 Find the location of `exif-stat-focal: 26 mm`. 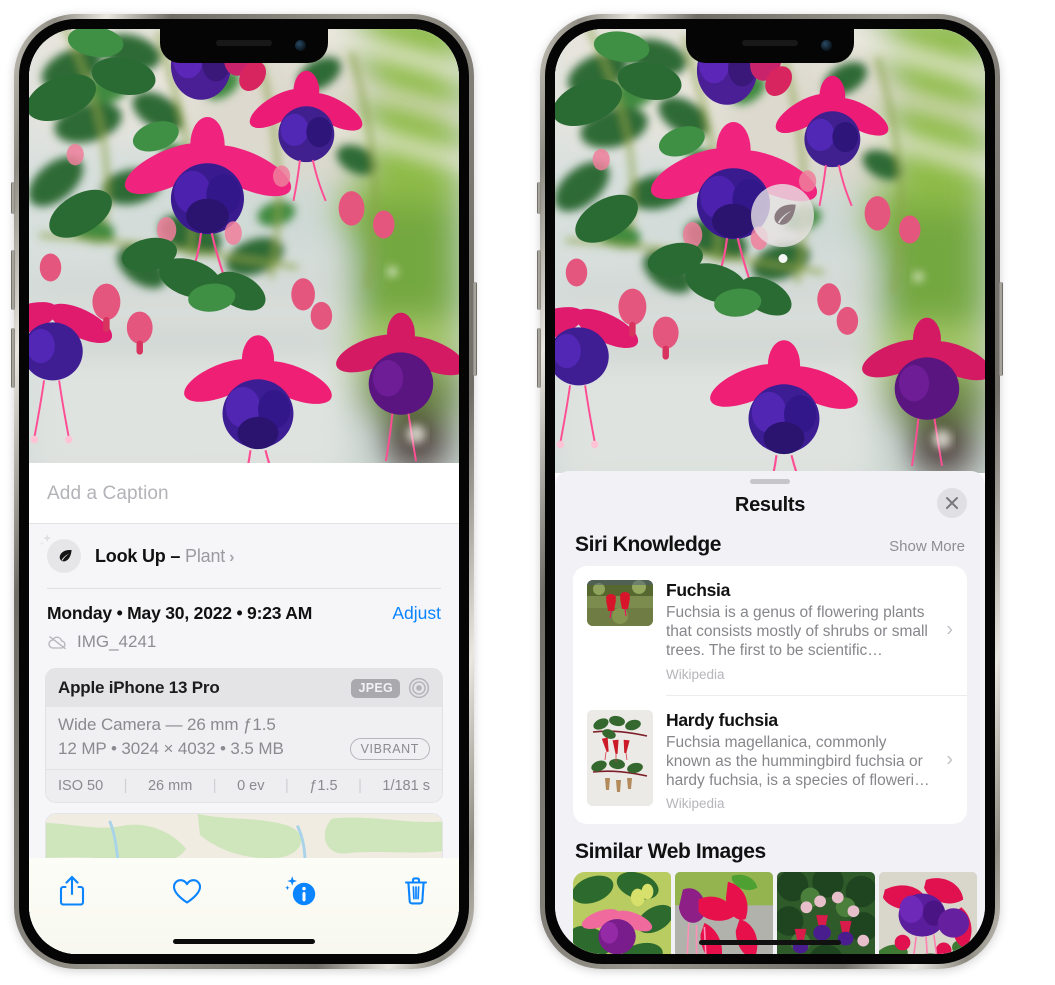

exif-stat-focal: 26 mm is located at coordinates (170, 786).